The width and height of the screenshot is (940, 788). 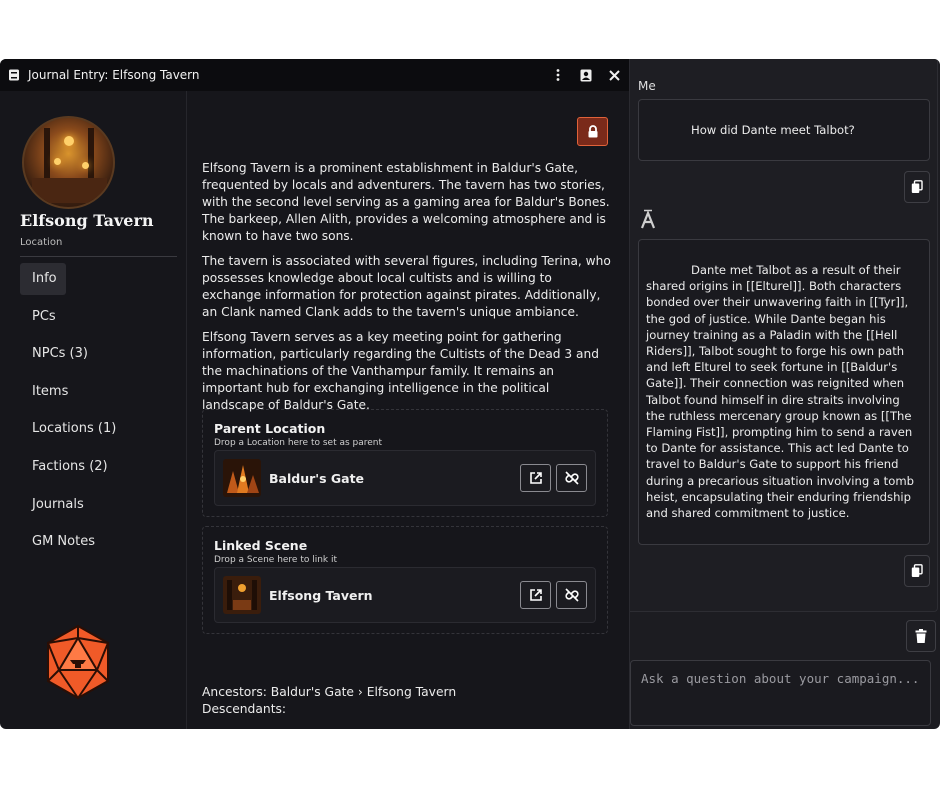 What do you see at coordinates (648, 219) in the screenshot?
I see `ai-icon` at bounding box center [648, 219].